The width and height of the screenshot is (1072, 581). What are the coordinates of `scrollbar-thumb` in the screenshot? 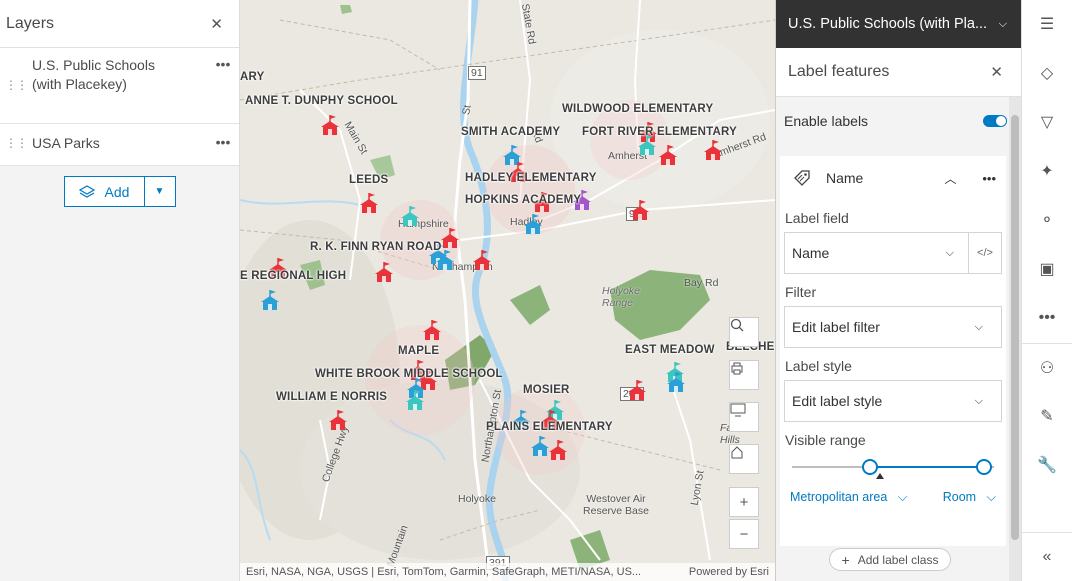 It's located at (1015, 327).